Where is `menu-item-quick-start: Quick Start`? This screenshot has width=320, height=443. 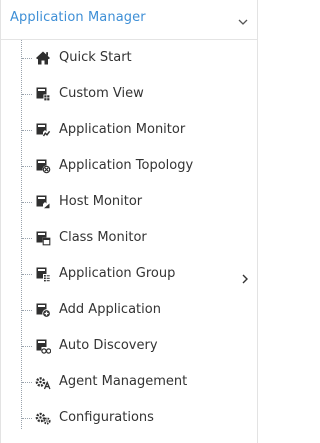
menu-item-quick-start: Quick Start is located at coordinates (129, 58).